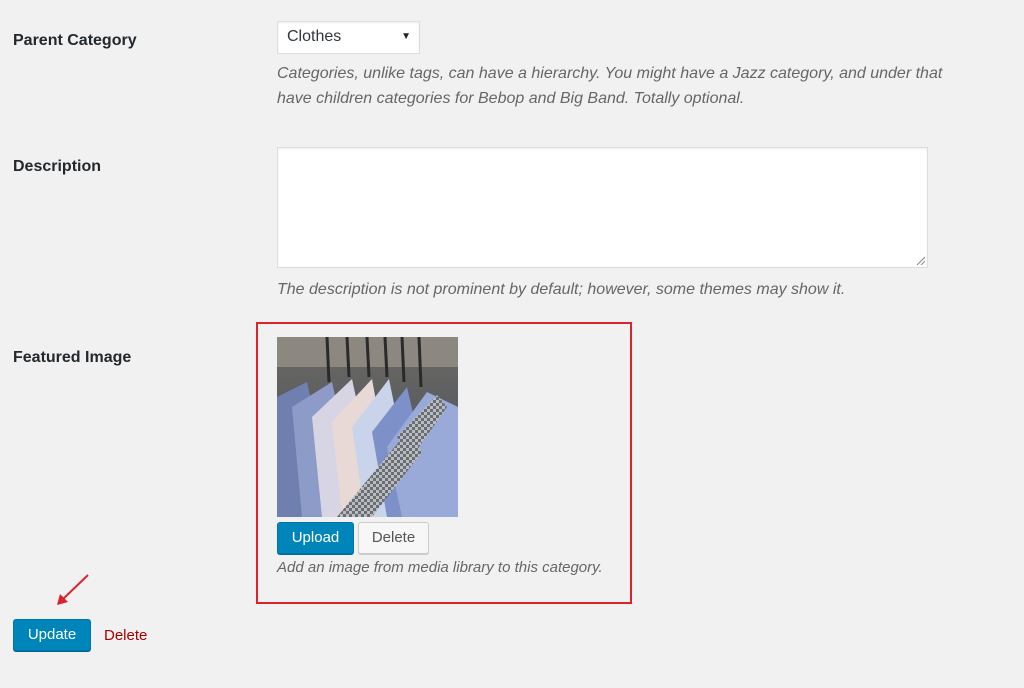  I want to click on delete-category-link: Delete, so click(125, 635).